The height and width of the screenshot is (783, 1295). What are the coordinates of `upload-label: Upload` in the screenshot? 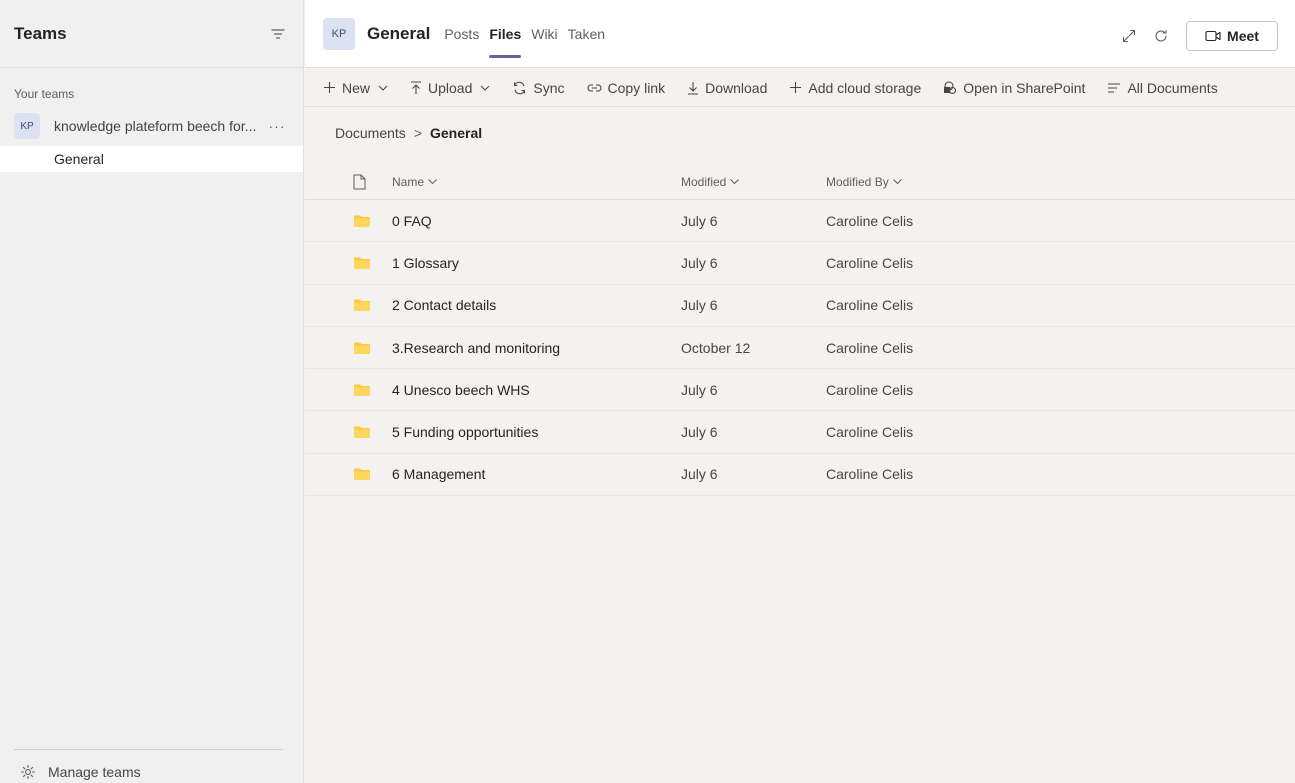 It's located at (450, 87).